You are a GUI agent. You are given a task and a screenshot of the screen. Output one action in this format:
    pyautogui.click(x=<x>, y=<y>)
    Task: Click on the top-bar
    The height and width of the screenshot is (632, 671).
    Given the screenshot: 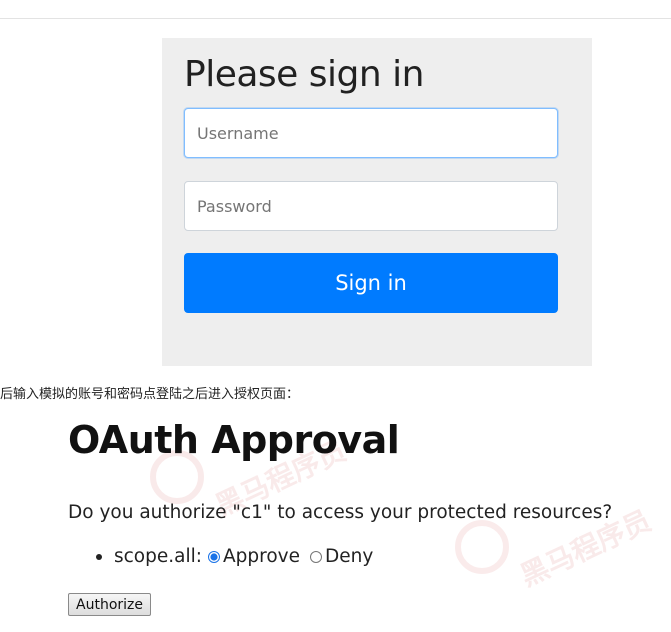 What is the action you would take?
    pyautogui.click(x=335, y=9)
    